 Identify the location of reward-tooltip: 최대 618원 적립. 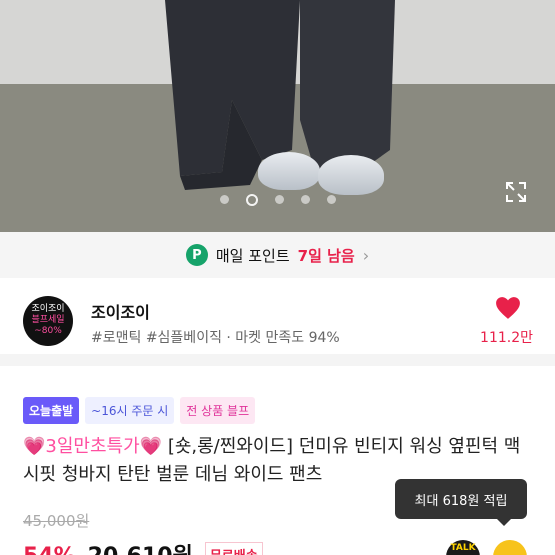
(461, 502).